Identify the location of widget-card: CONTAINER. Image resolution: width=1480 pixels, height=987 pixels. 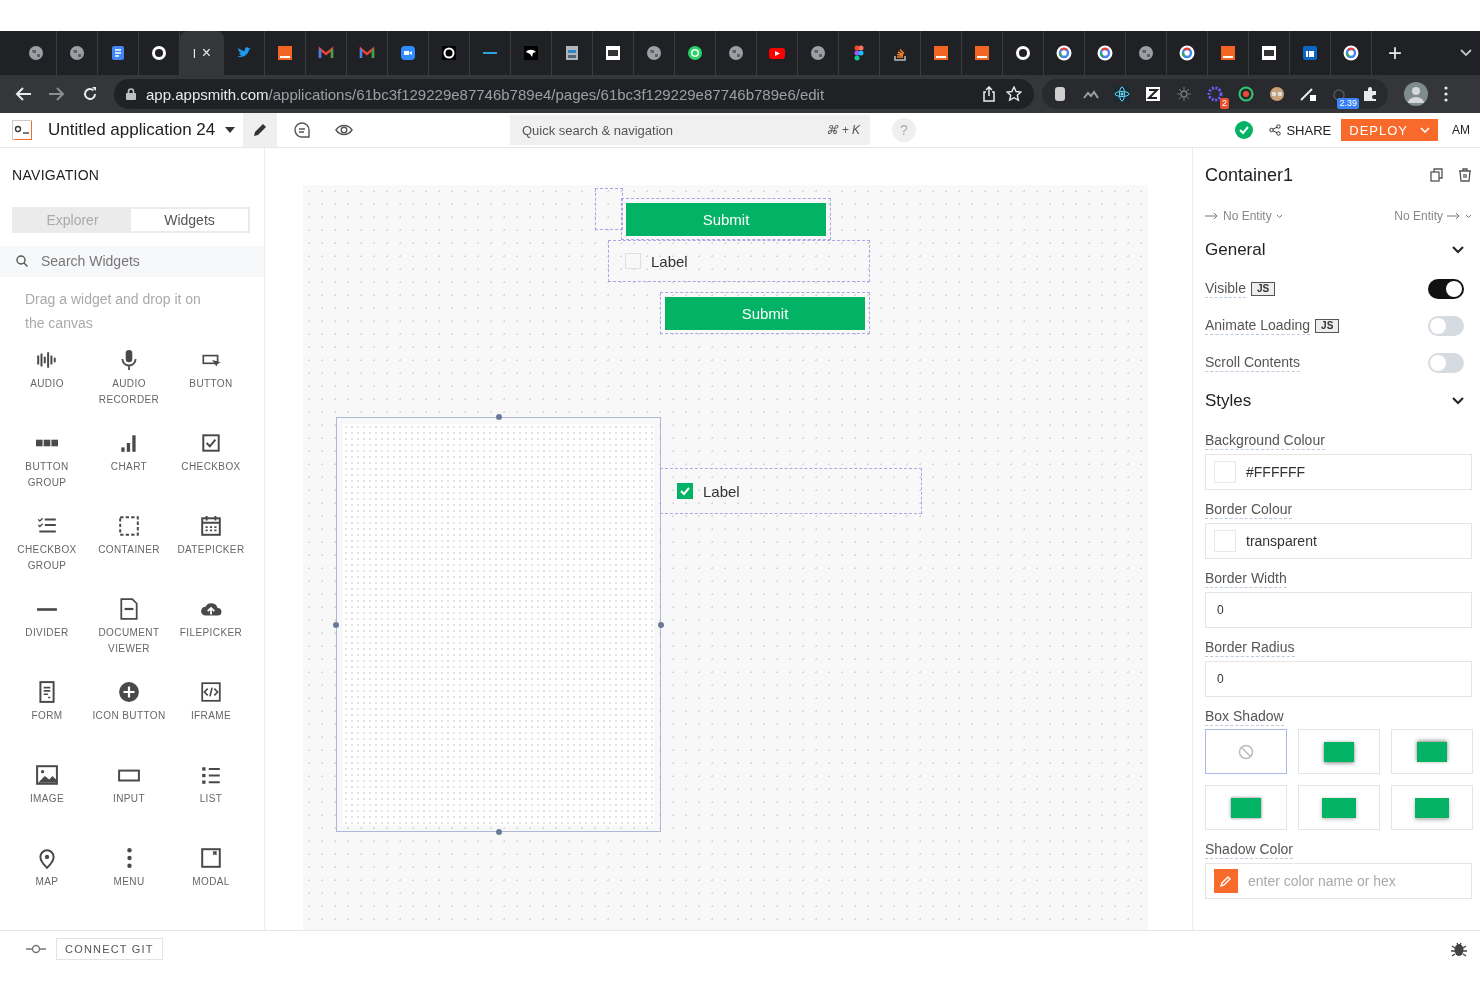
(129, 556).